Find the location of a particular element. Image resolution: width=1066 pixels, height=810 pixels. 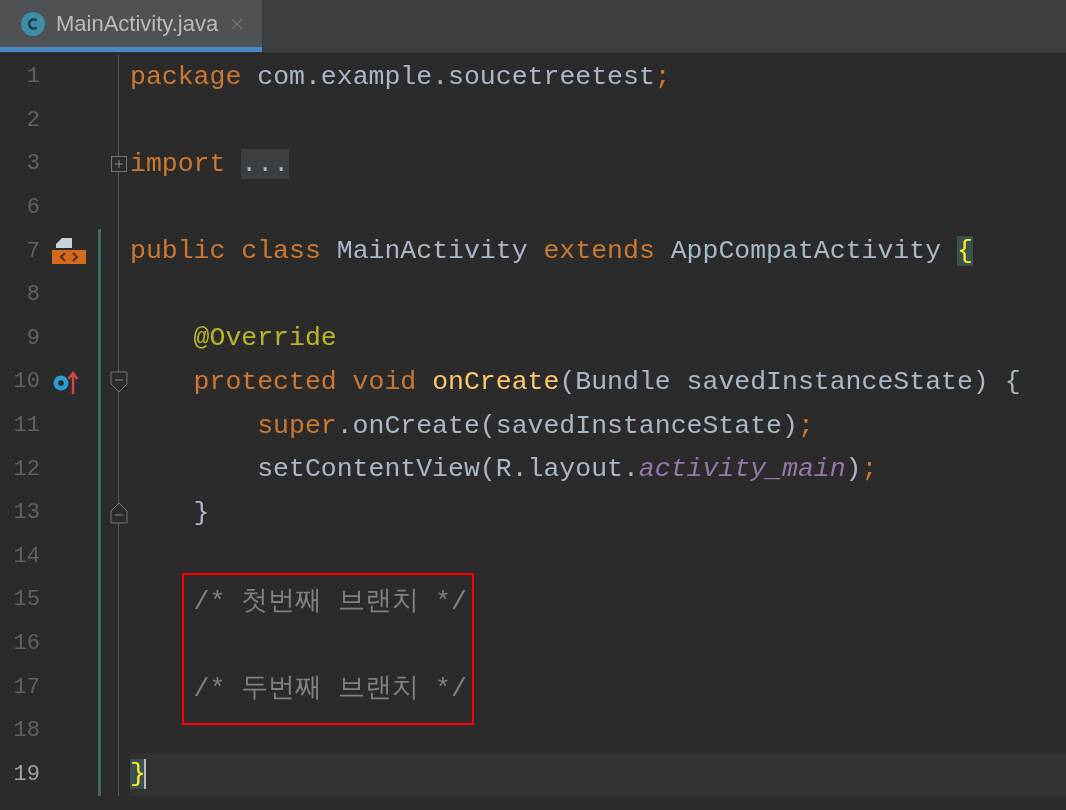

line-number: 16 is located at coordinates (26, 643).